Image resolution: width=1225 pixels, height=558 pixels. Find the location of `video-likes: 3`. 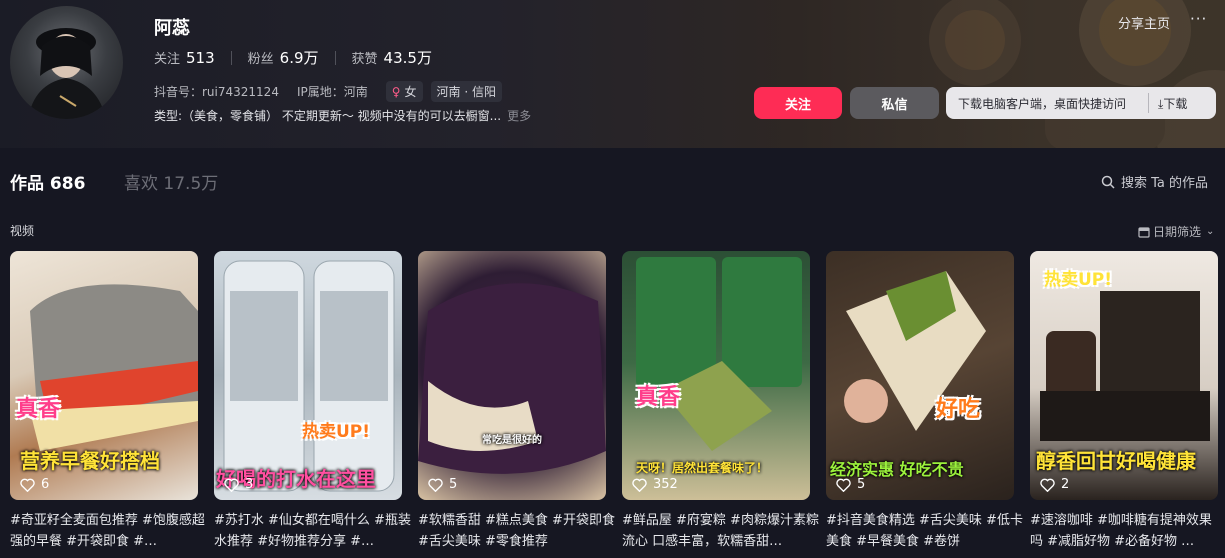

video-likes: 3 is located at coordinates (238, 484).